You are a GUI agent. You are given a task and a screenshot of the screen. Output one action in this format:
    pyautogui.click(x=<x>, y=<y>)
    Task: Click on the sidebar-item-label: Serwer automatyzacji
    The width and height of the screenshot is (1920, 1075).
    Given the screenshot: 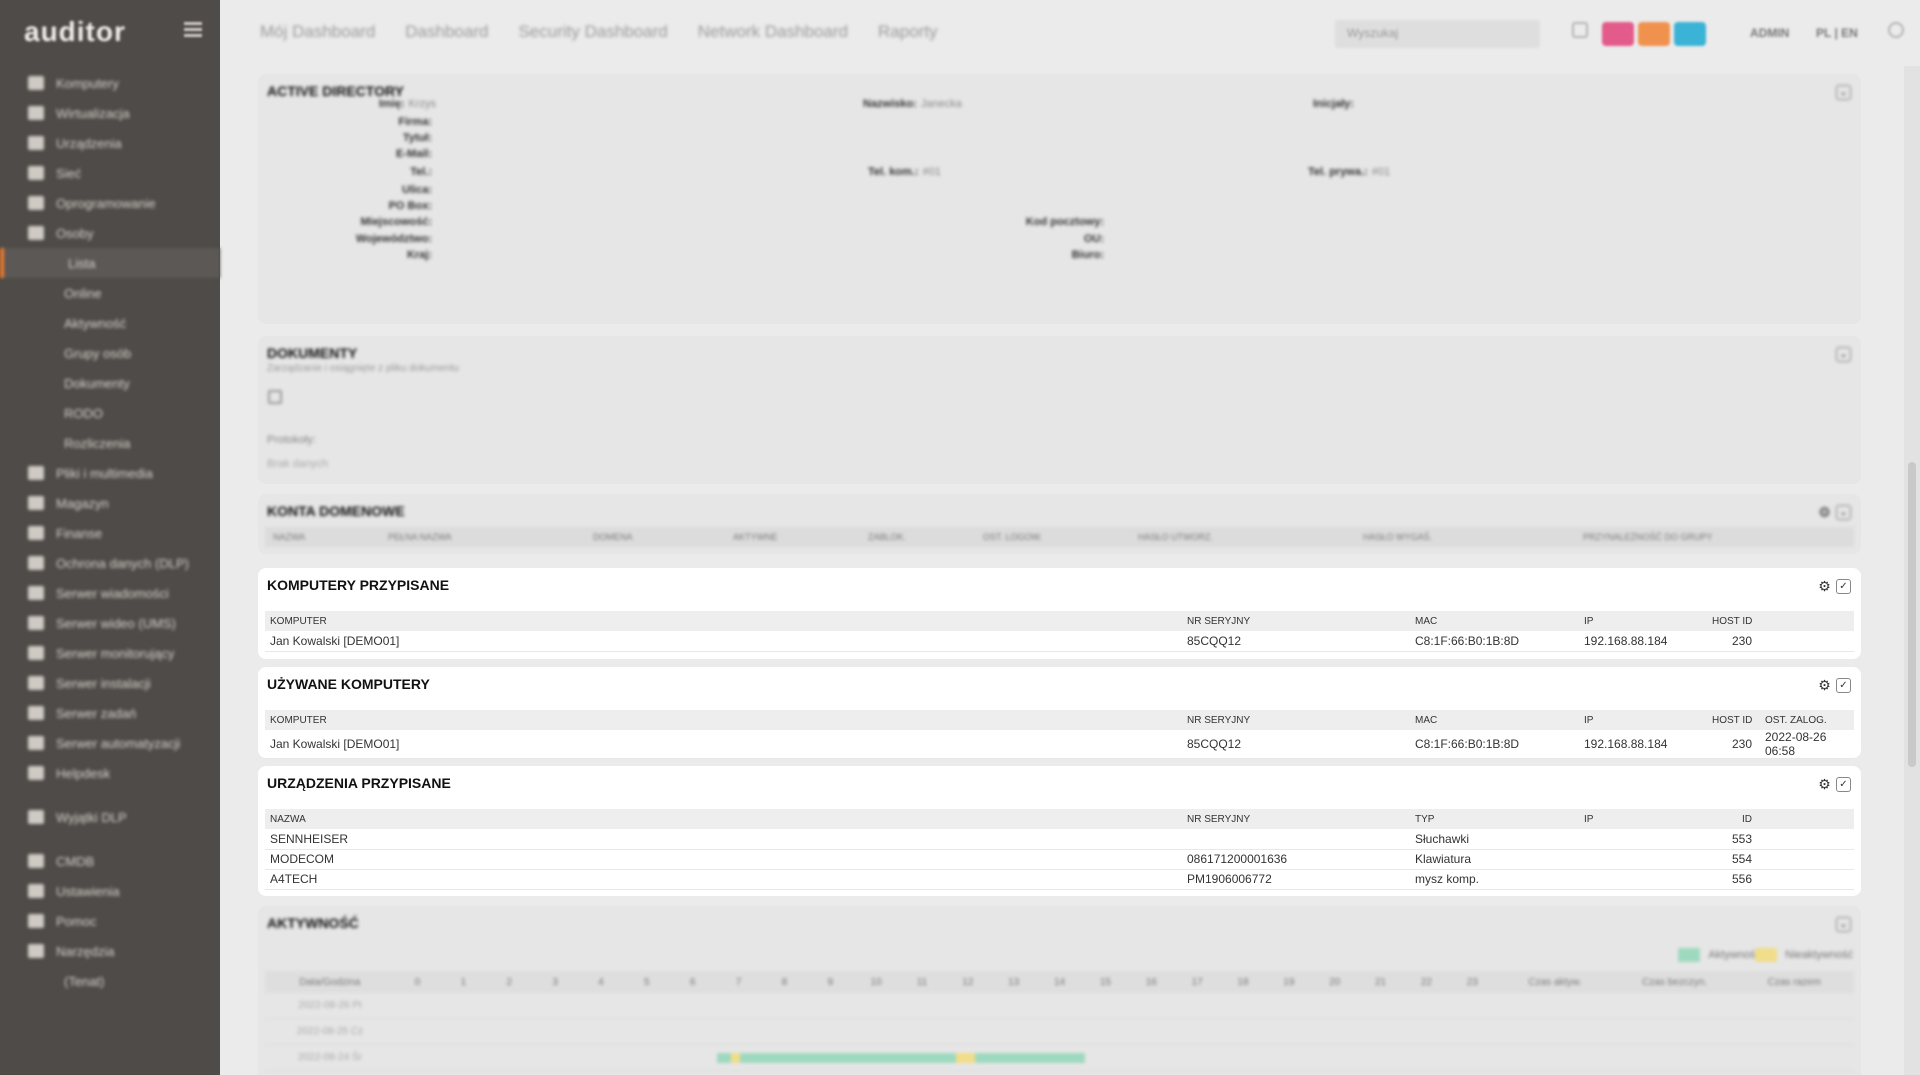 What is the action you would take?
    pyautogui.click(x=118, y=743)
    